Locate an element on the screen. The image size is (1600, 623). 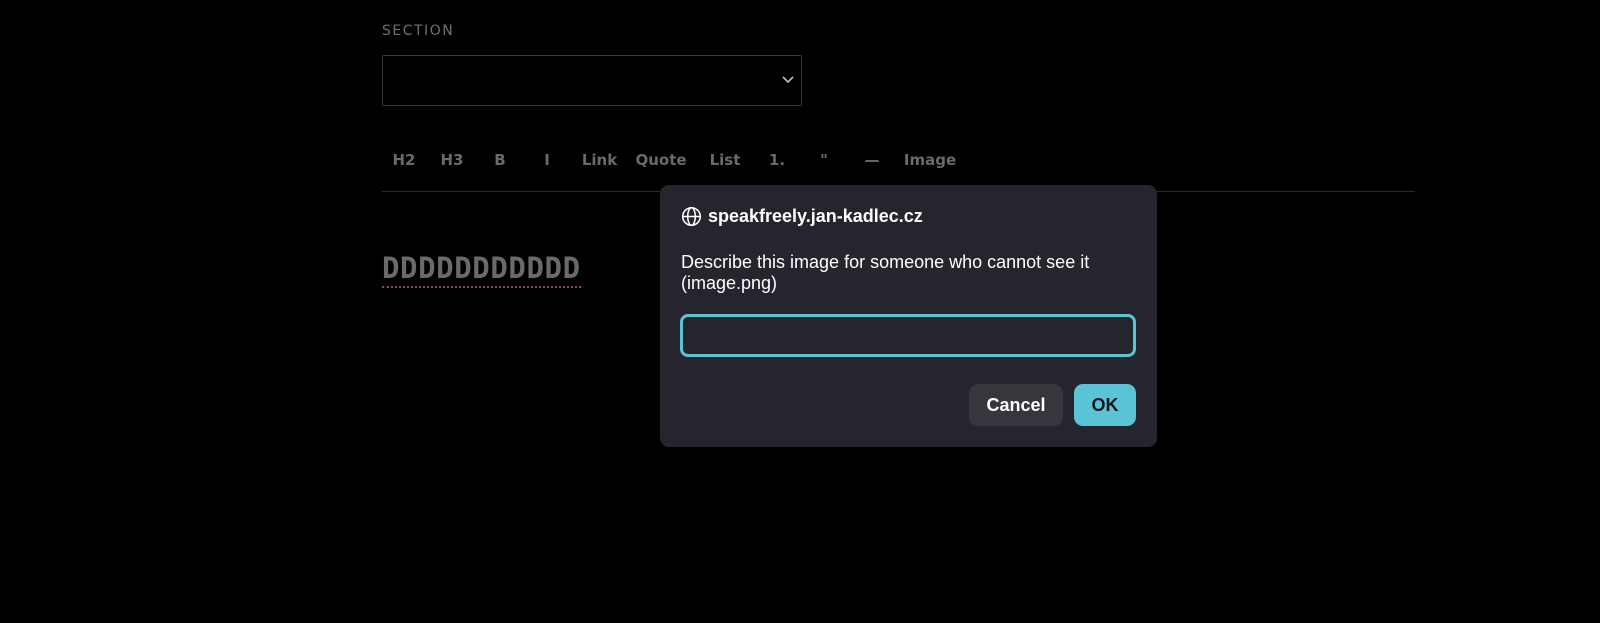
ok-button: OK is located at coordinates (1105, 405).